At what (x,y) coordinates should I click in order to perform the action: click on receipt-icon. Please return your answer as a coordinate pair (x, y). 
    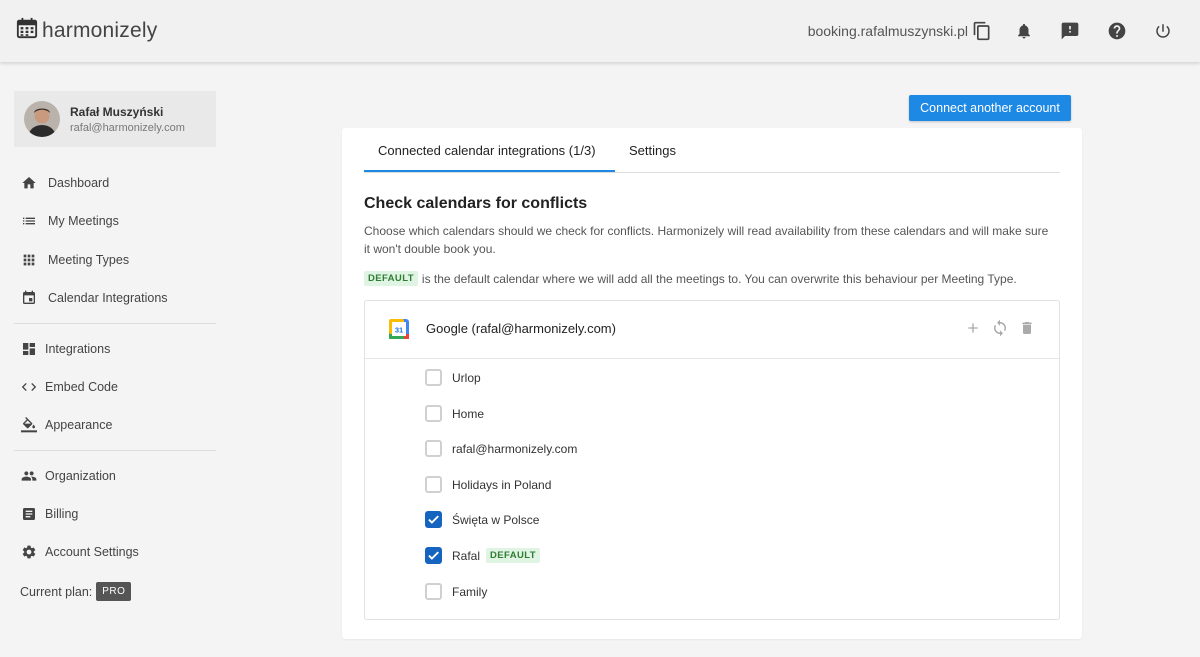
    Looking at the image, I should click on (29, 514).